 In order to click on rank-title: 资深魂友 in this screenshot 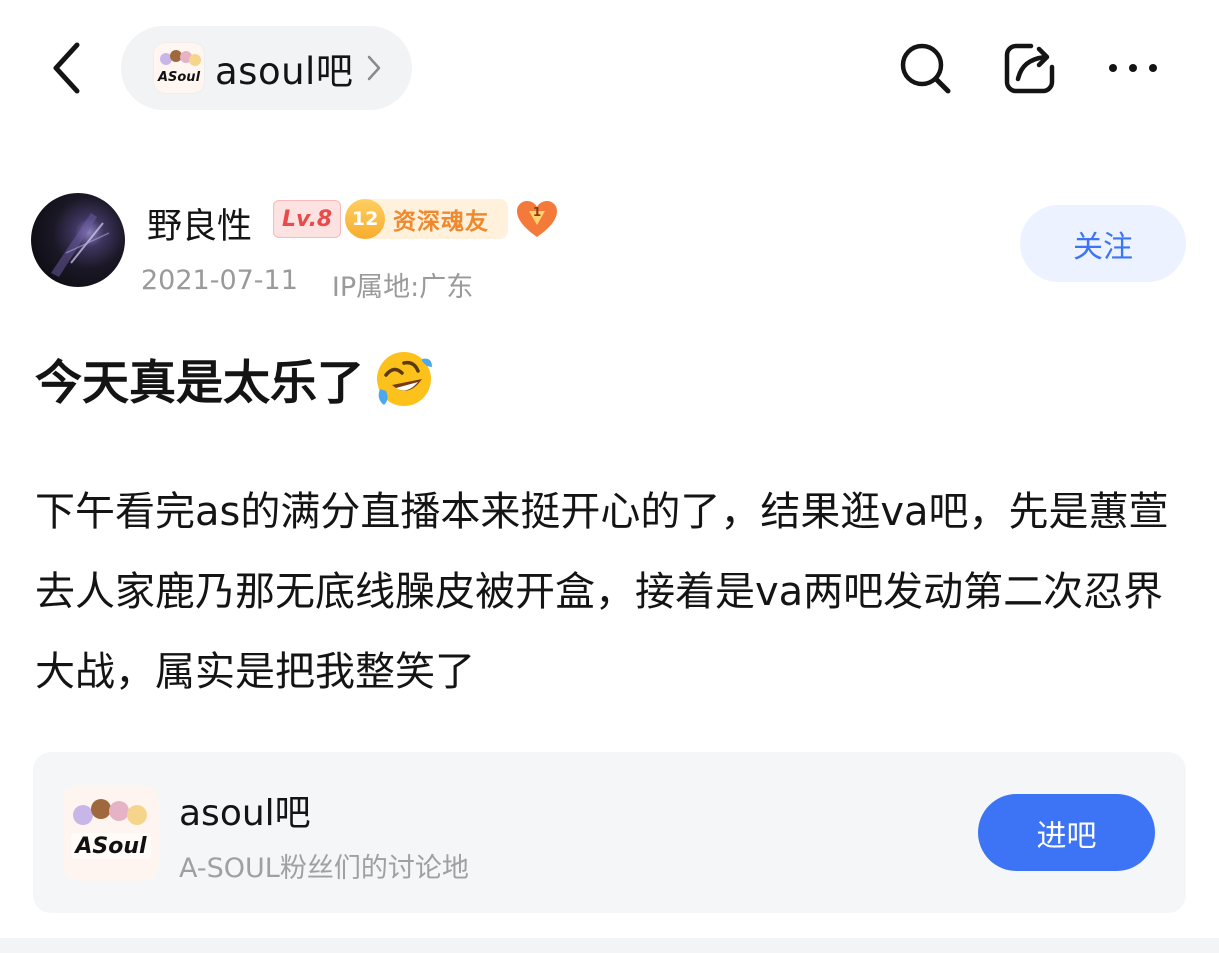, I will do `click(441, 222)`.